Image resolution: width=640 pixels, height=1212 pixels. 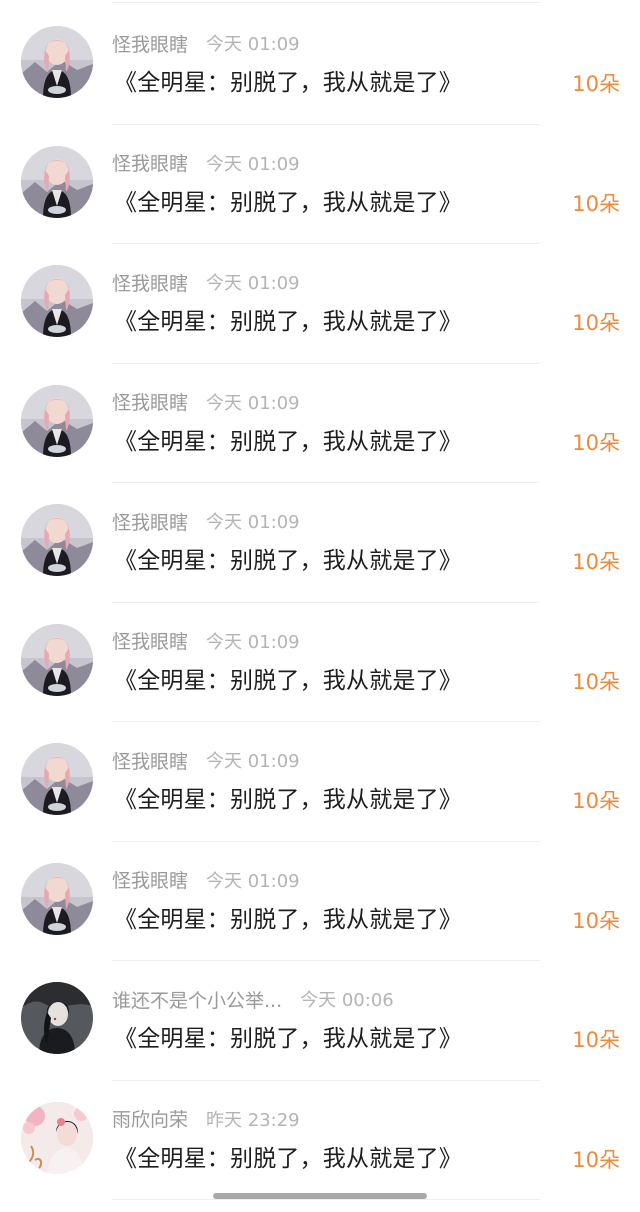 What do you see at coordinates (320, 1021) in the screenshot?
I see `list-item: 谁还不是个小公举... 今天 00:06 《全明星：别脱了，我从就是了》 10朵` at bounding box center [320, 1021].